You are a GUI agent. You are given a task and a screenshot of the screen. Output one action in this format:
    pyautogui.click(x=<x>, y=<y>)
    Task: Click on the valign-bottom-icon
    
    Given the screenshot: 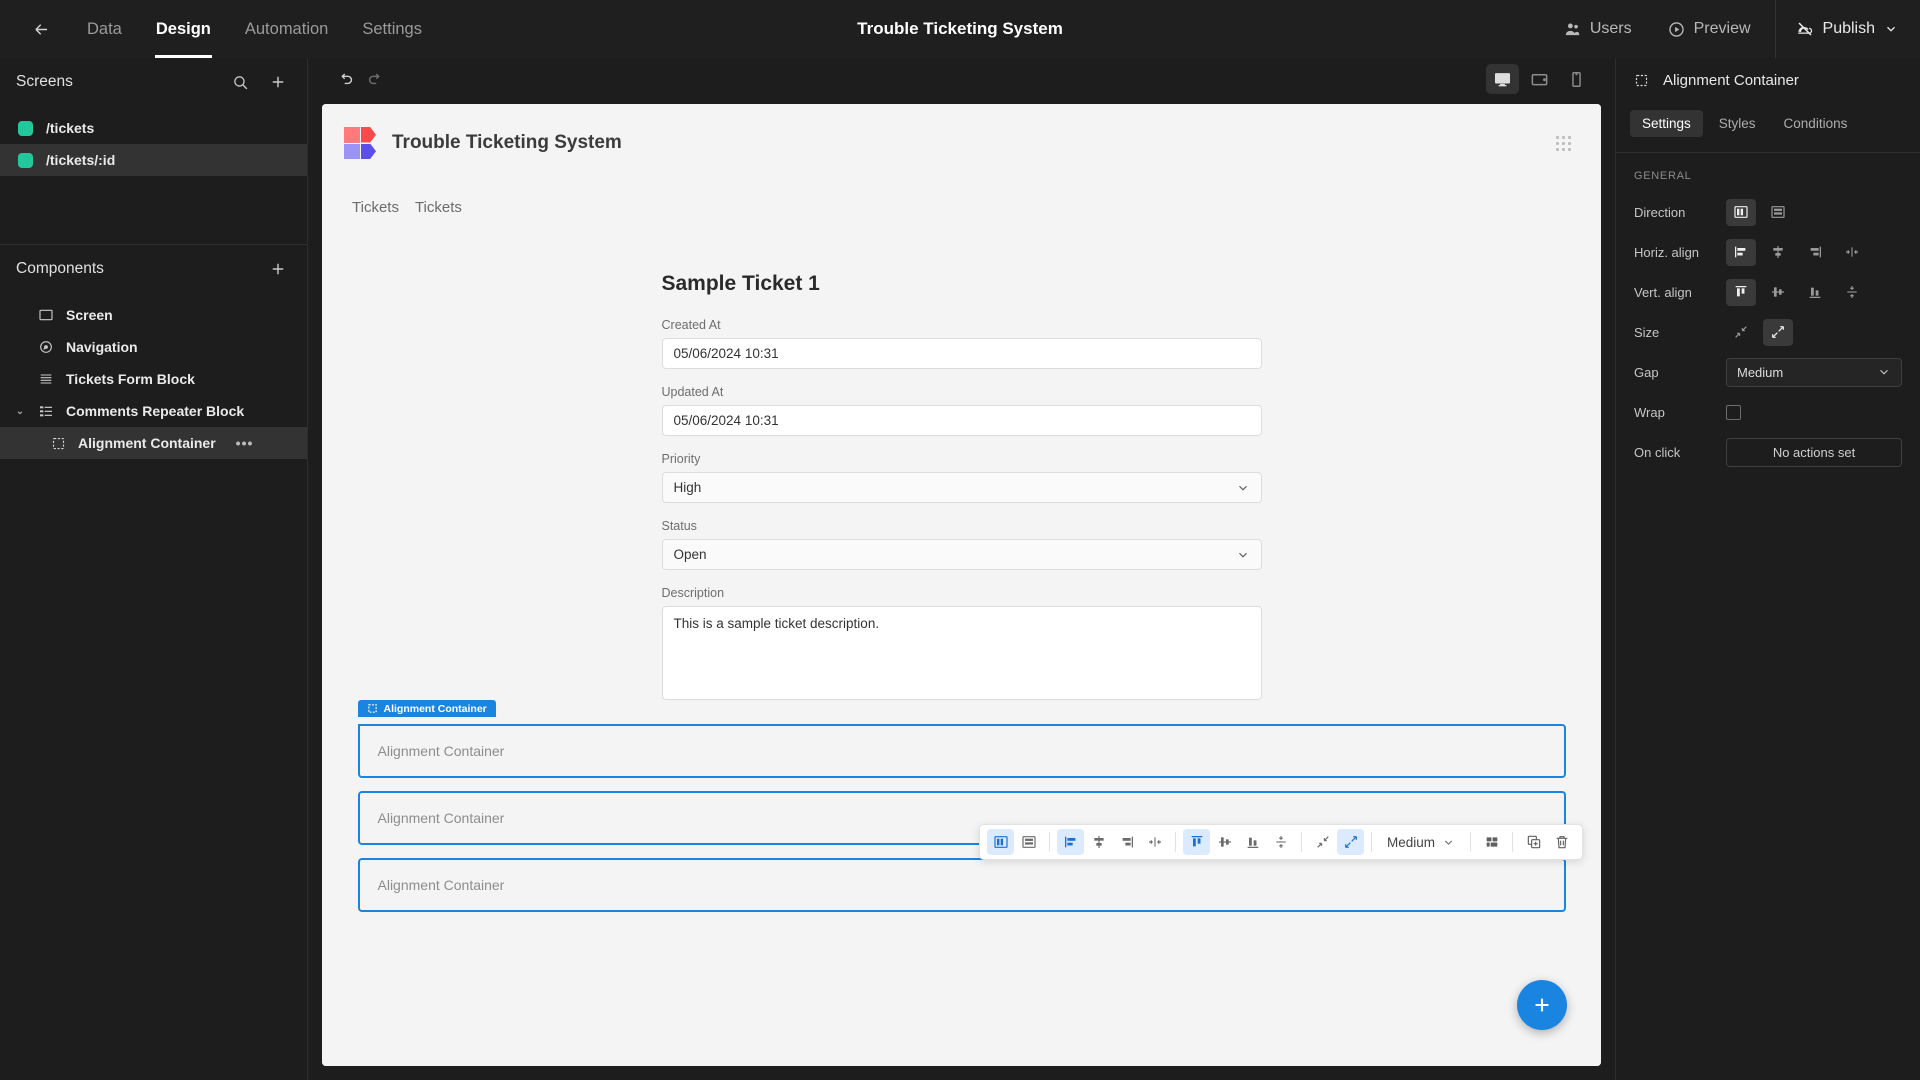 What is the action you would take?
    pyautogui.click(x=1815, y=292)
    